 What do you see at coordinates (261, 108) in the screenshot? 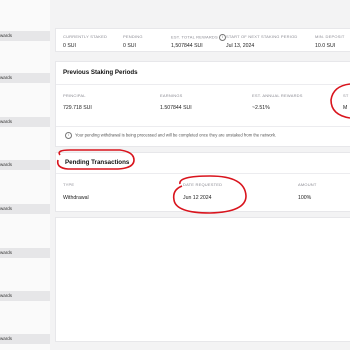
I see `table-cell: ~2.51%` at bounding box center [261, 108].